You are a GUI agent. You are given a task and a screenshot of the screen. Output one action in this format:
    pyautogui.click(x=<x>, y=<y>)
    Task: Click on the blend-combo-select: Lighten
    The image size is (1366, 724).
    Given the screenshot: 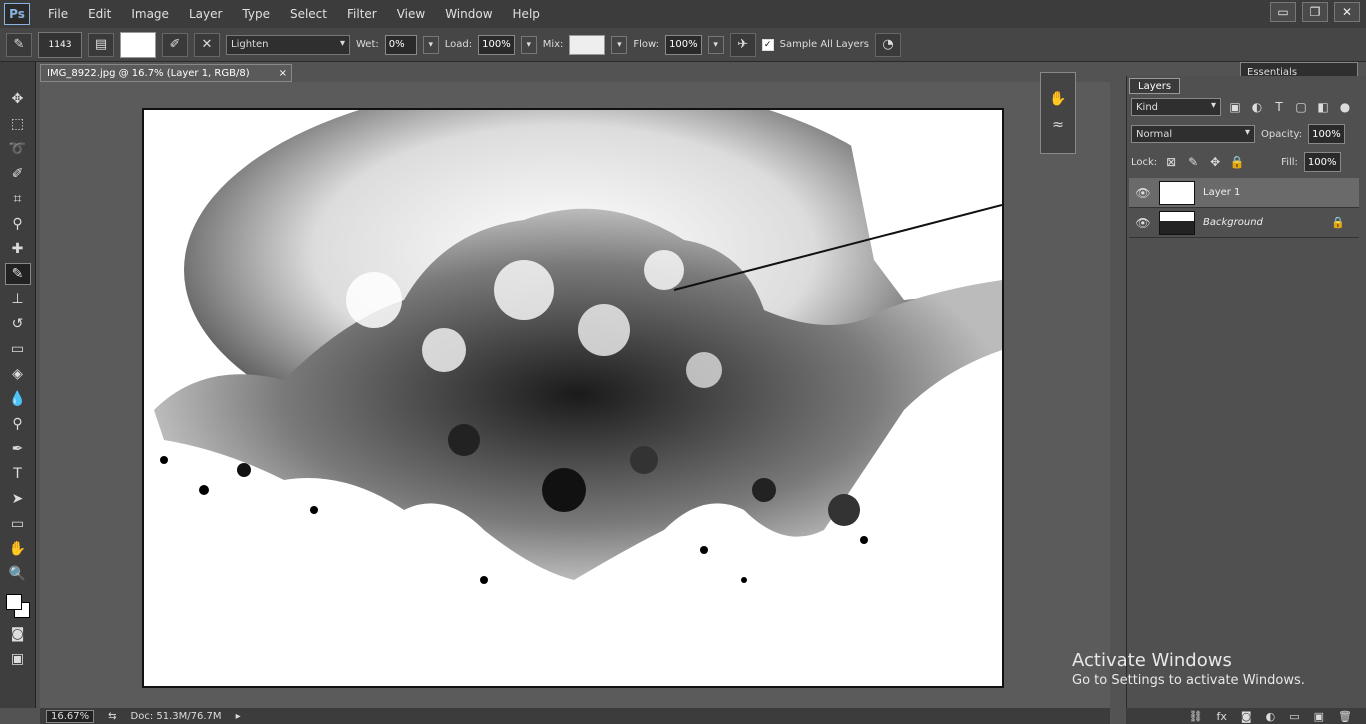 What is the action you would take?
    pyautogui.click(x=288, y=44)
    